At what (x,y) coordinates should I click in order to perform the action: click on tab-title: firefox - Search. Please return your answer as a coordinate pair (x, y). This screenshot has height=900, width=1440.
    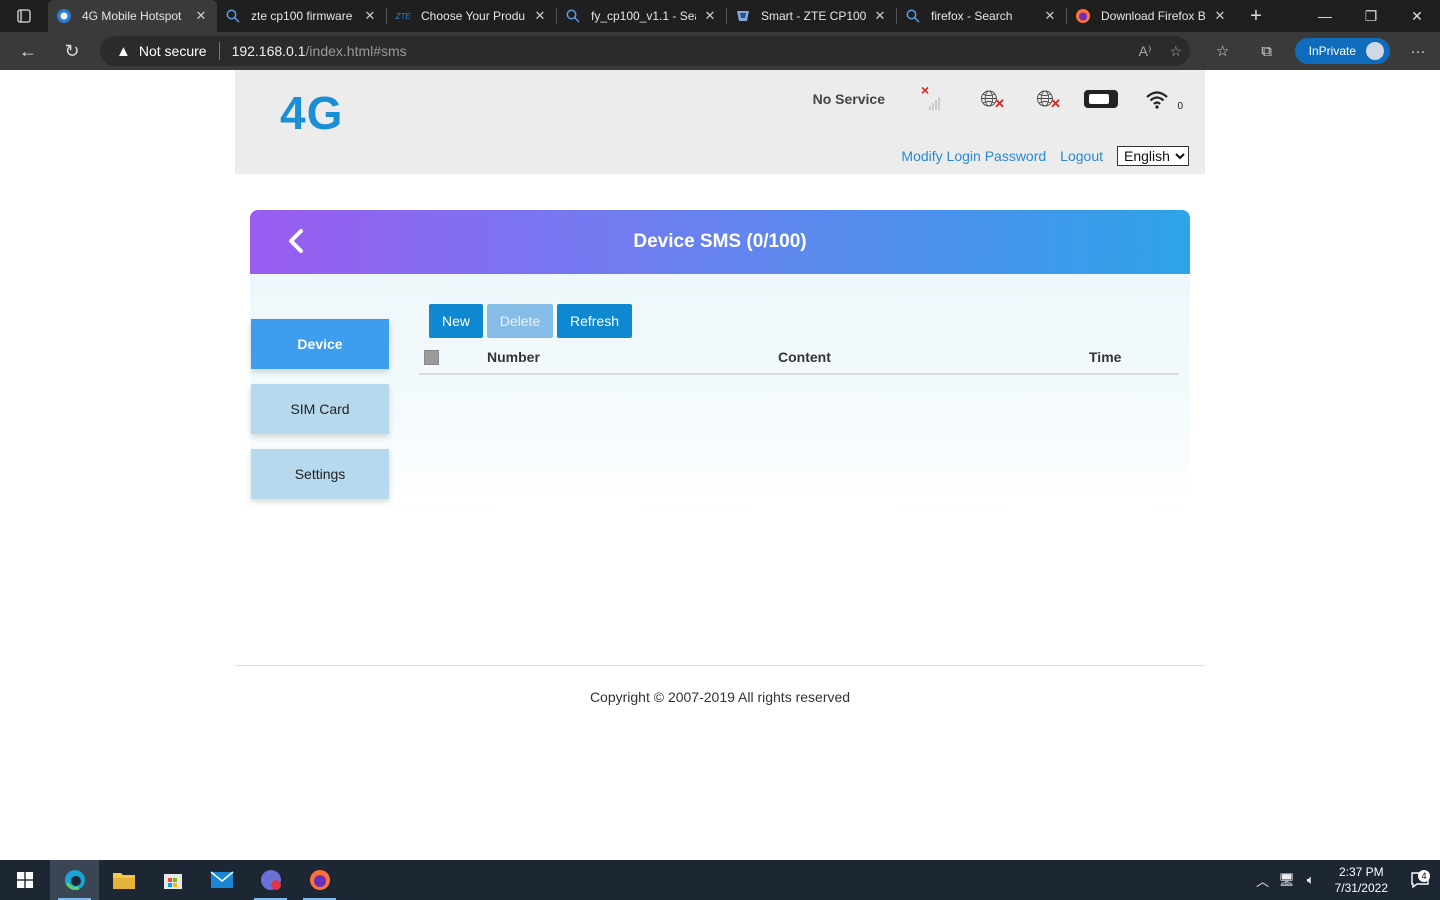
    Looking at the image, I should click on (972, 16).